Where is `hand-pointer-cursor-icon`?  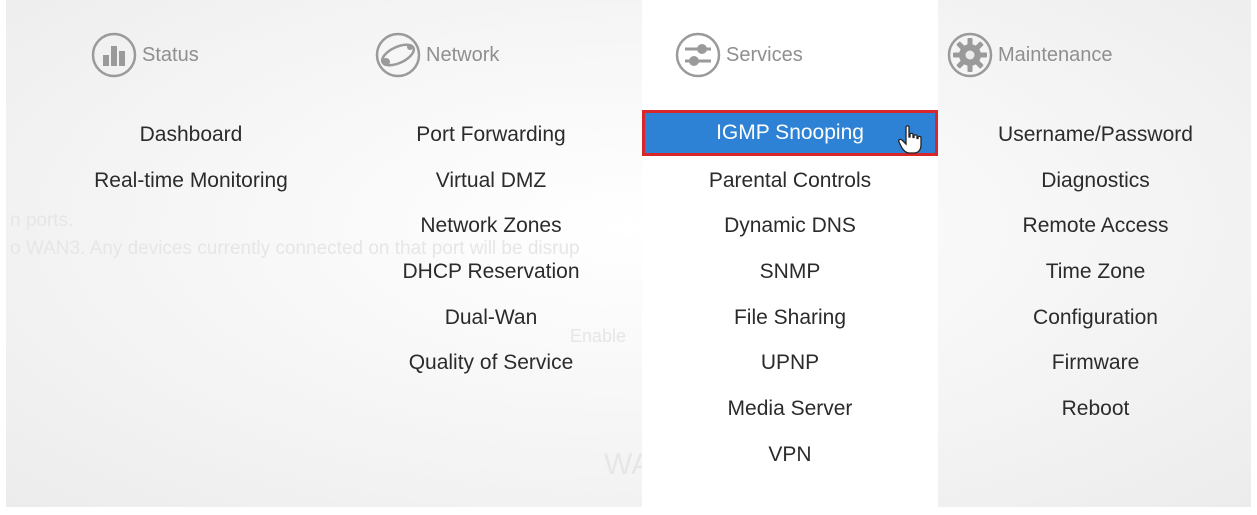
hand-pointer-cursor-icon is located at coordinates (910, 140).